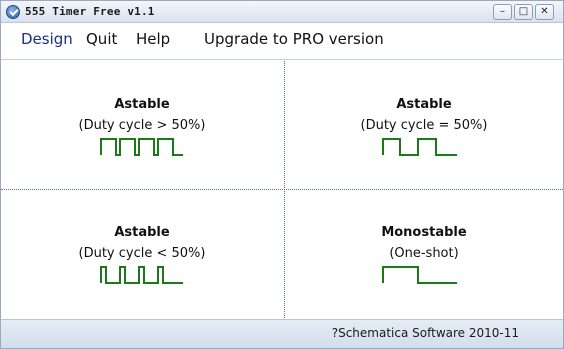  Describe the element at coordinates (101, 39) in the screenshot. I see `menu-quit: Quit` at that location.